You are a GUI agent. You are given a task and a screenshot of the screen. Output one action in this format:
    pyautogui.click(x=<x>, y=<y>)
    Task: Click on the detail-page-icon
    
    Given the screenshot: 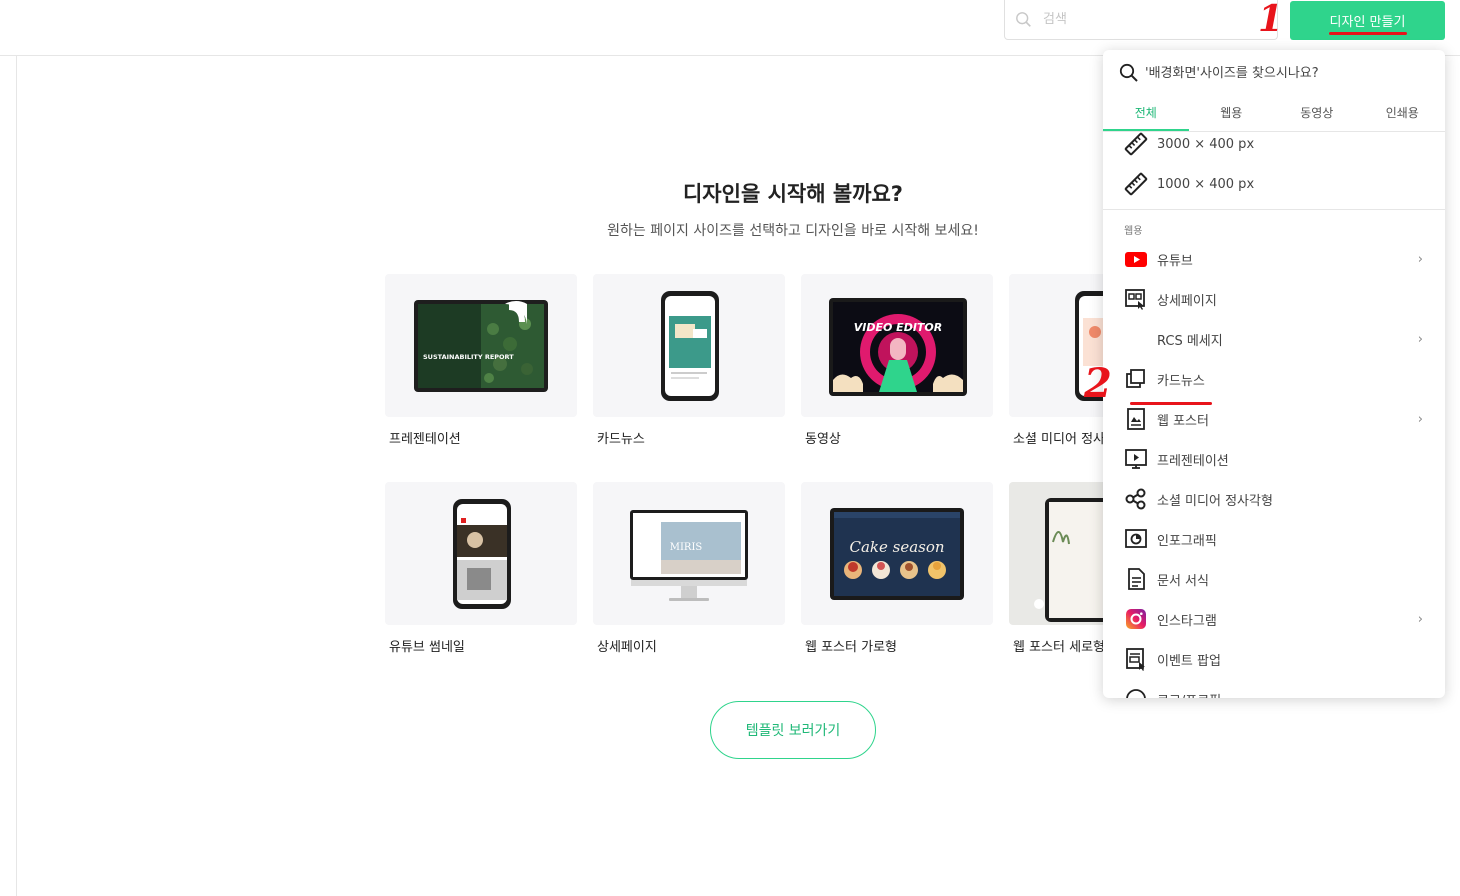 What is the action you would take?
    pyautogui.click(x=1136, y=299)
    